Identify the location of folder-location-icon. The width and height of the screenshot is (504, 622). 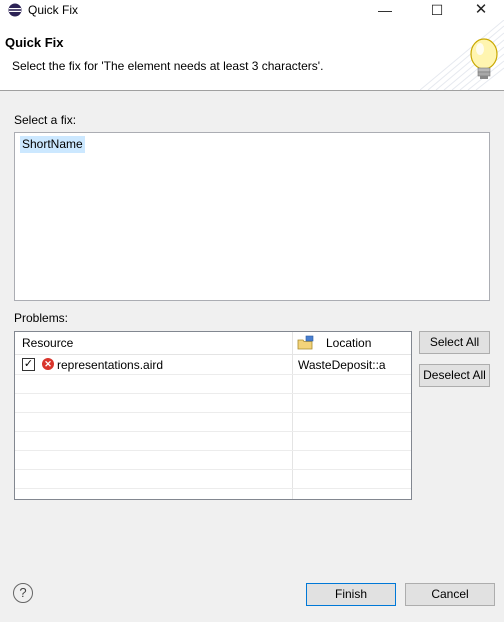
(305, 342).